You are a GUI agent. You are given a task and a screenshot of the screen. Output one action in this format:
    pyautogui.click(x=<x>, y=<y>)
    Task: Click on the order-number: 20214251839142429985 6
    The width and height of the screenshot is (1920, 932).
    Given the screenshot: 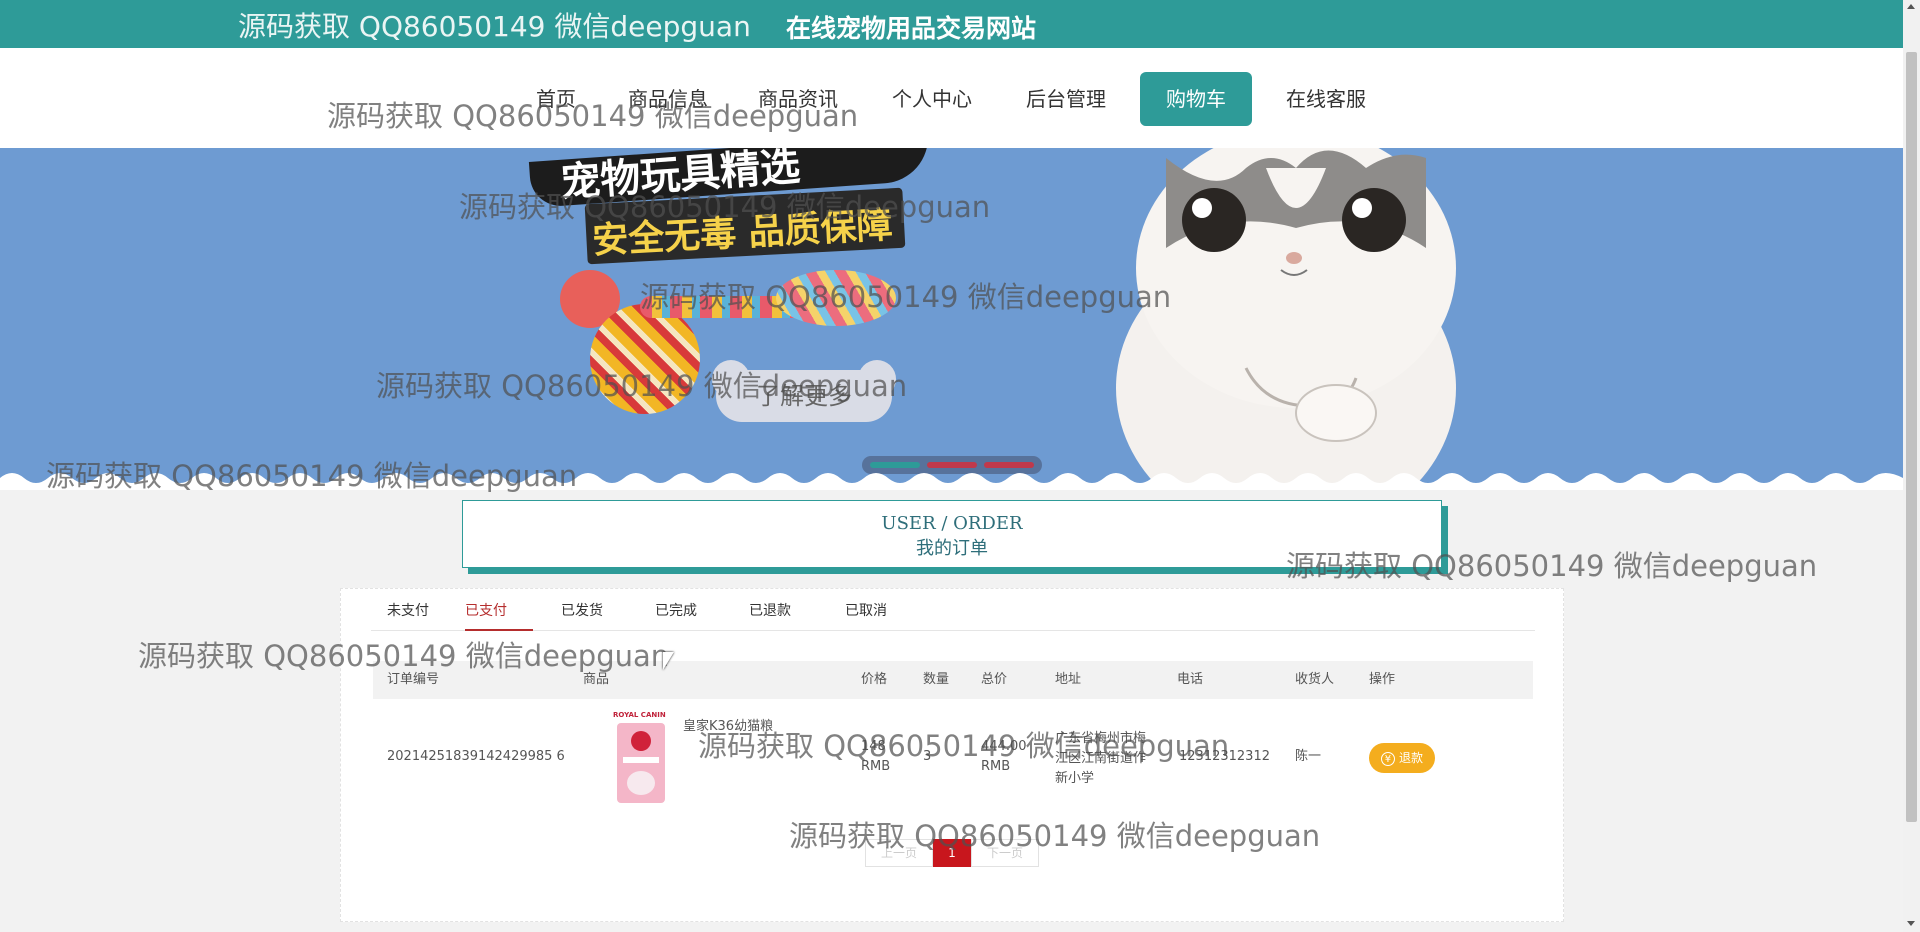 What is the action you would take?
    pyautogui.click(x=476, y=756)
    